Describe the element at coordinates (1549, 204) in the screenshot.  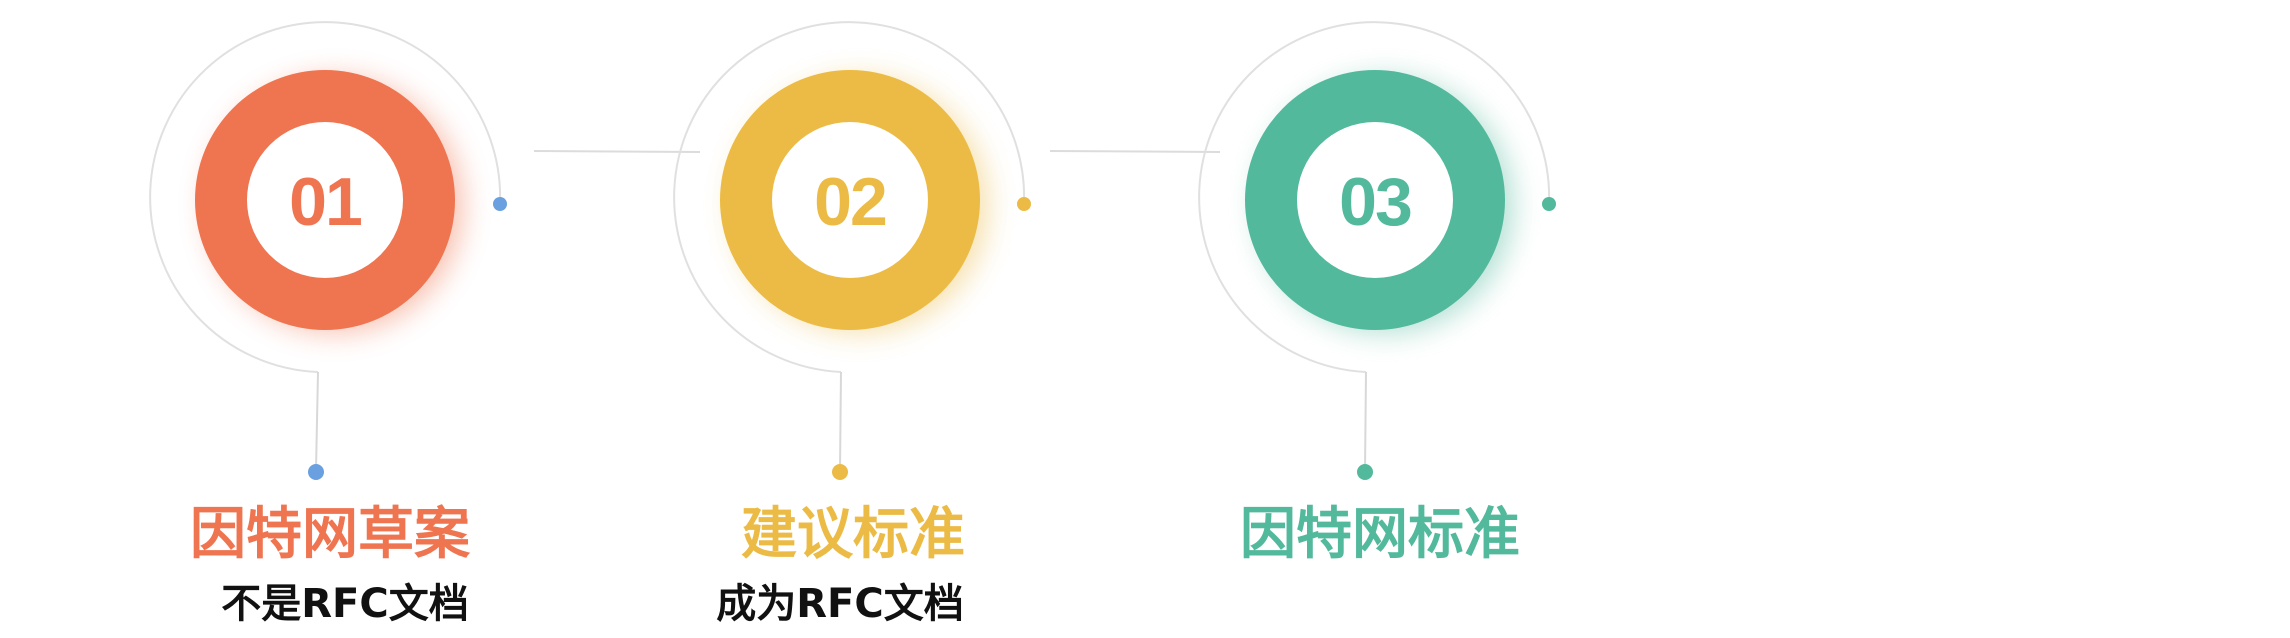
I see `step-03-ring-end-dot` at that location.